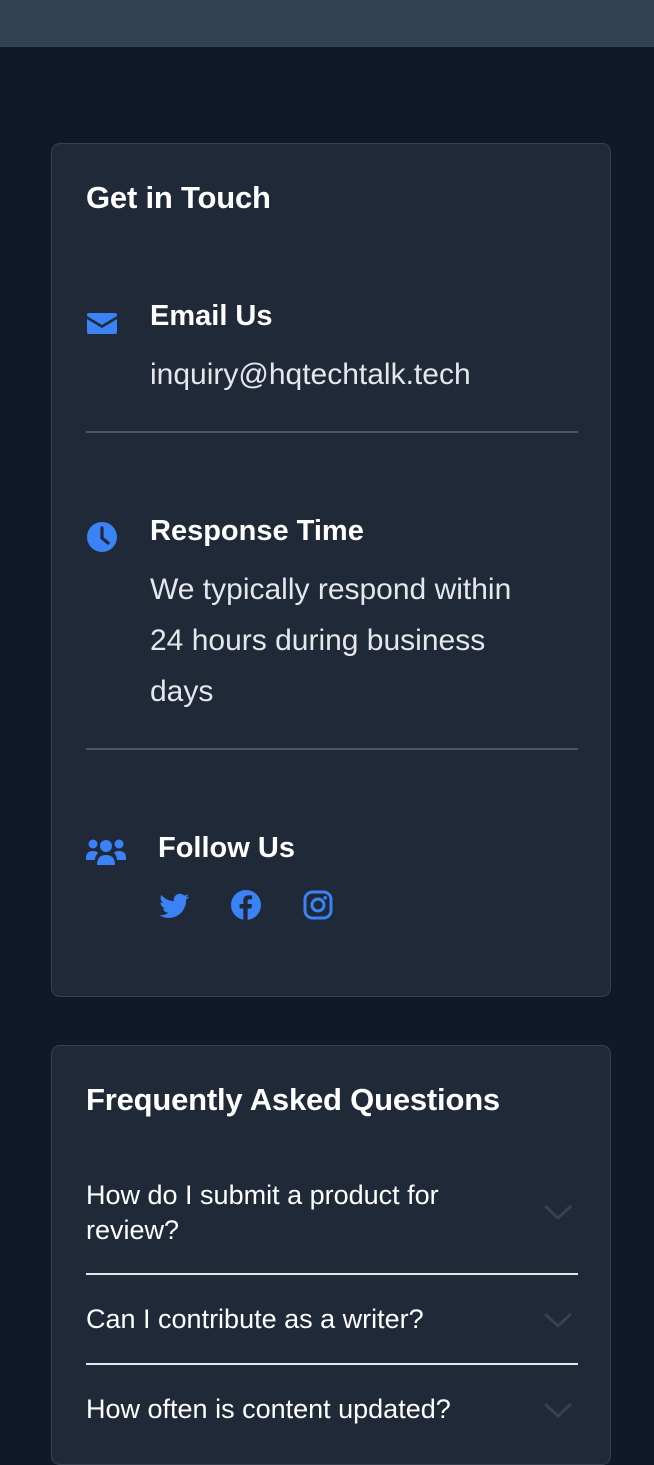  I want to click on email-address-link: inquiry@hqtechtalk.tech, so click(370, 374).